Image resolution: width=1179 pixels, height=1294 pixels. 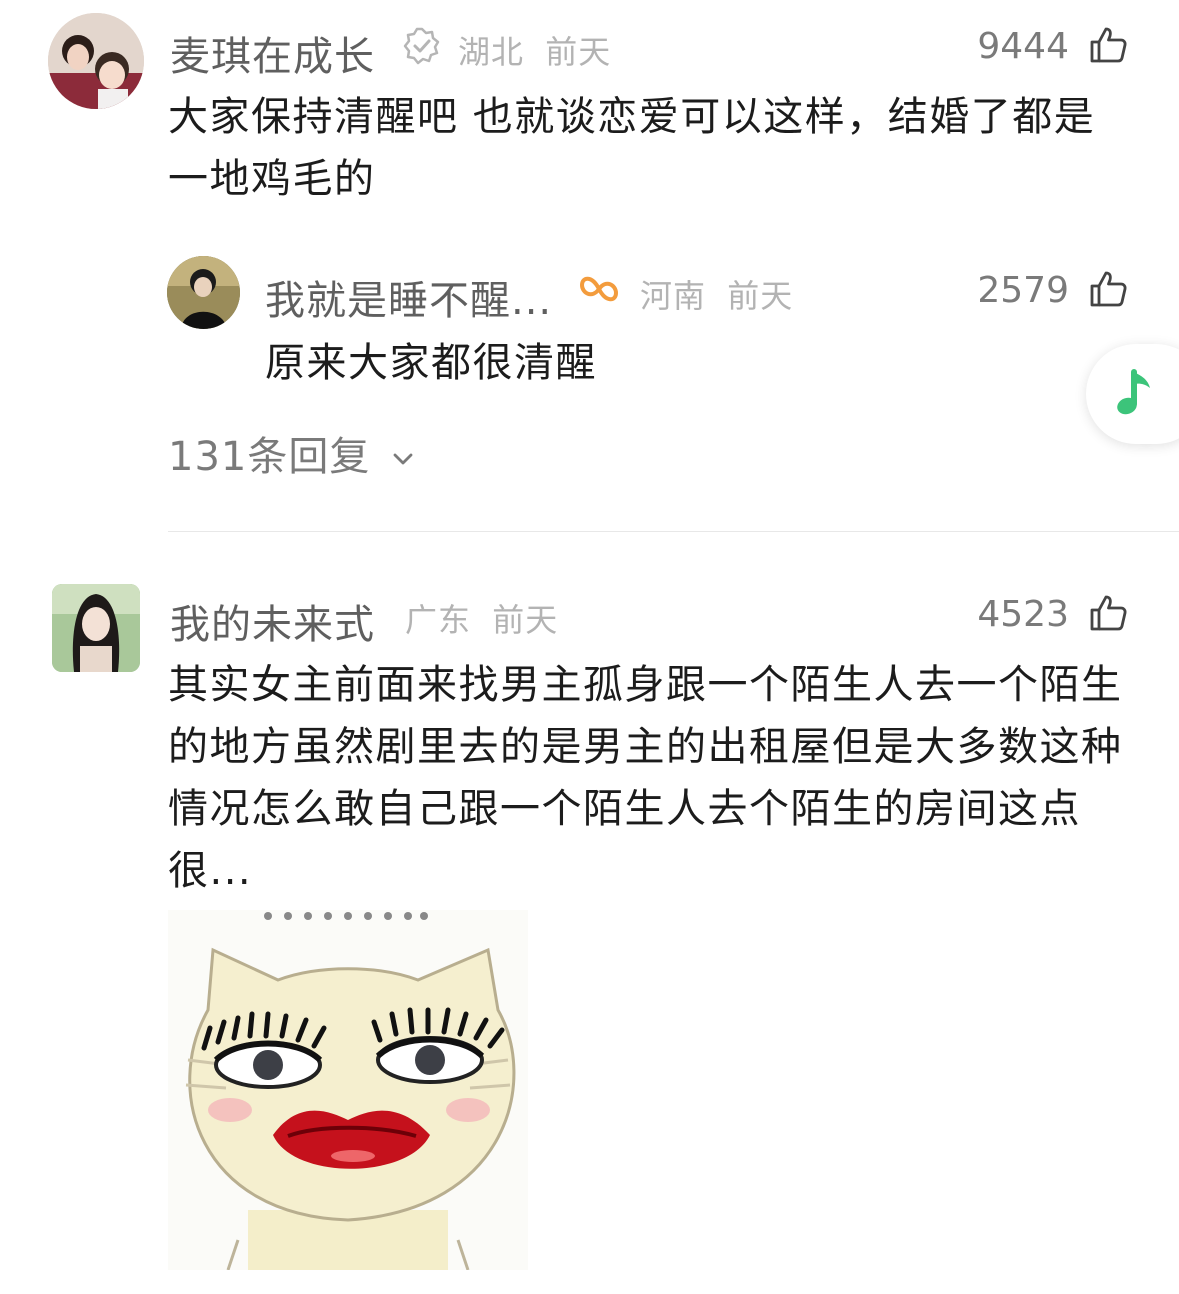 I want to click on like-count: 4523, so click(x=1023, y=614).